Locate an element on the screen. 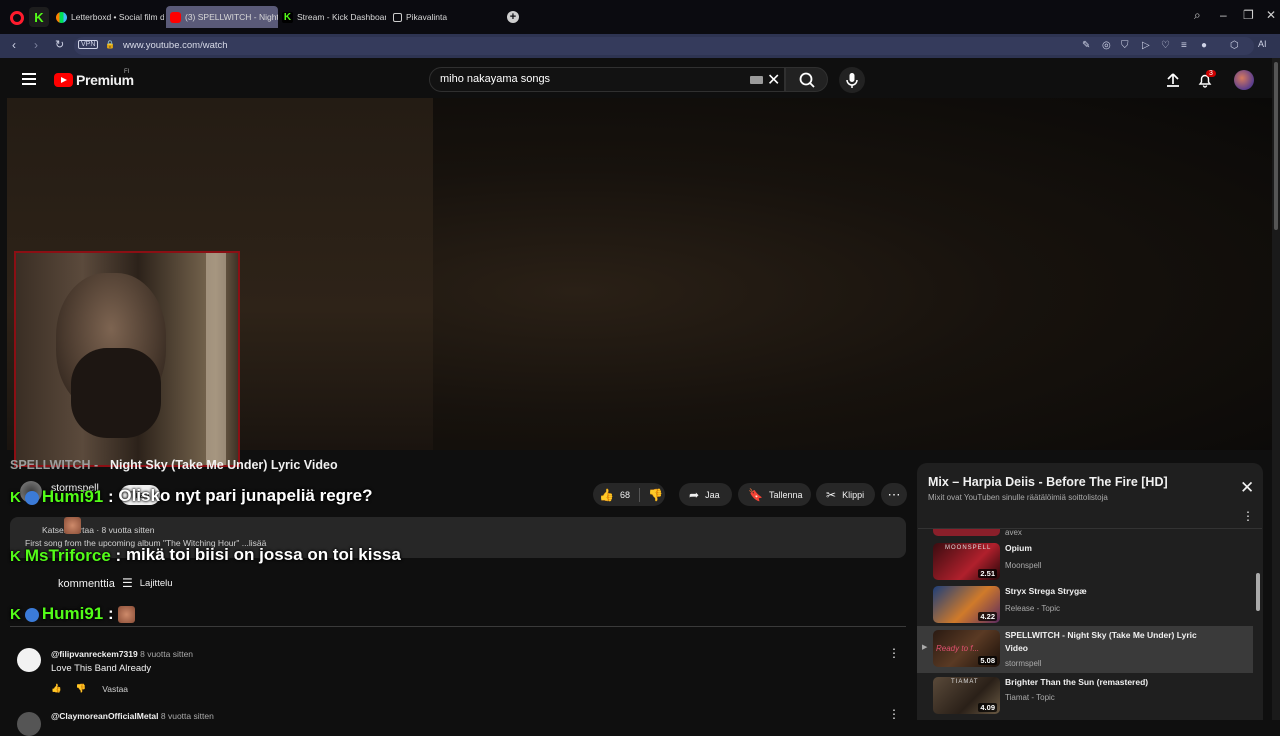 This screenshot has height=736, width=1280. playlist-item: MOONSPELL 2.51 Opium Moonspell is located at coordinates (1085, 562).